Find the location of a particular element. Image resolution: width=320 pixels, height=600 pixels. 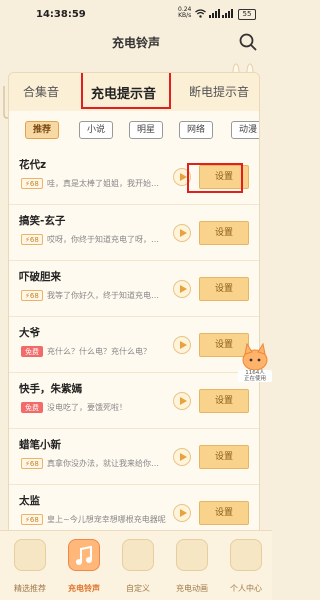

battery-icon: 55 is located at coordinates (247, 14).